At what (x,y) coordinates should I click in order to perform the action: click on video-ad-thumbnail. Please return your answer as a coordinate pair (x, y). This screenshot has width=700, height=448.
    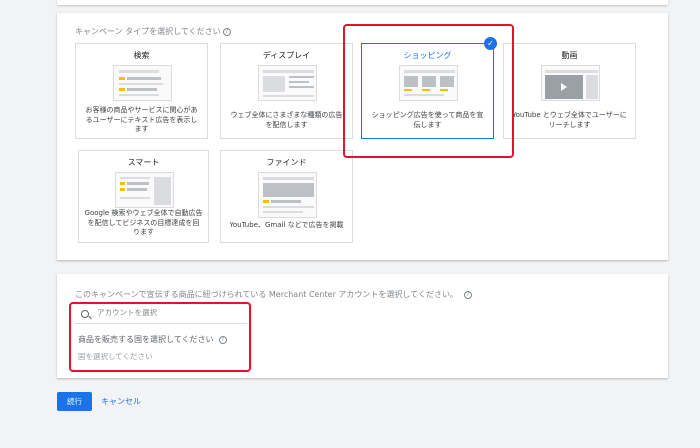
    Looking at the image, I should click on (570, 83).